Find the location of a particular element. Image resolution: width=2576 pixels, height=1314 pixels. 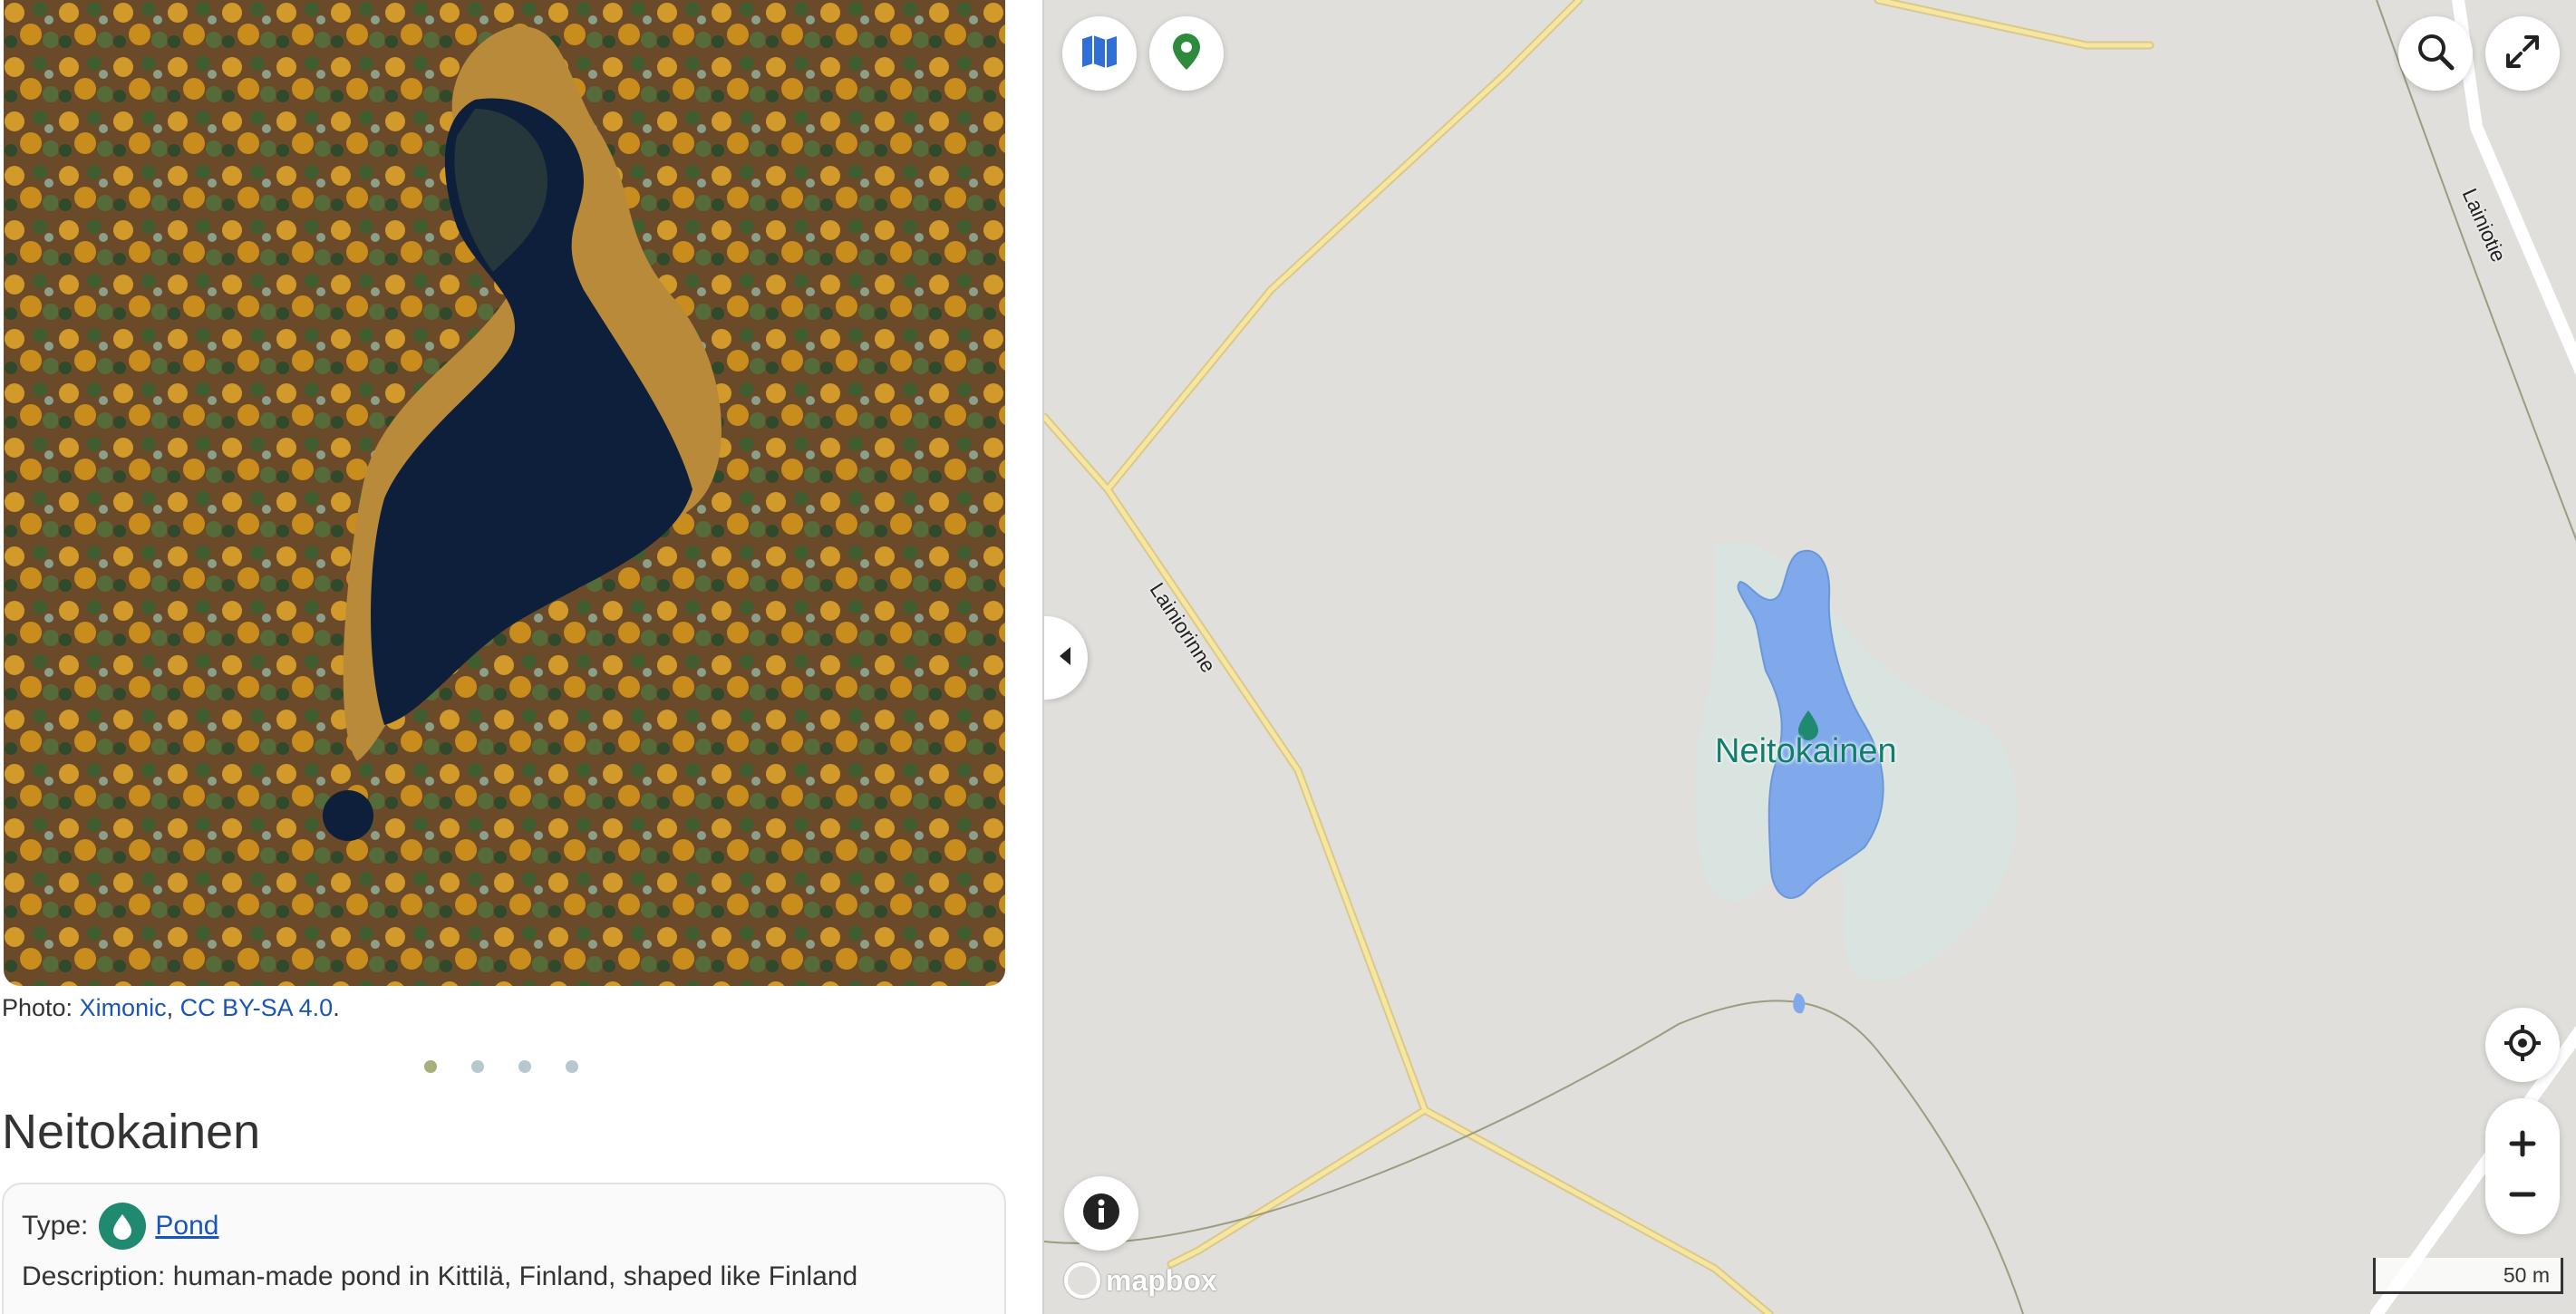

geolocate-icon is located at coordinates (2522, 1045).